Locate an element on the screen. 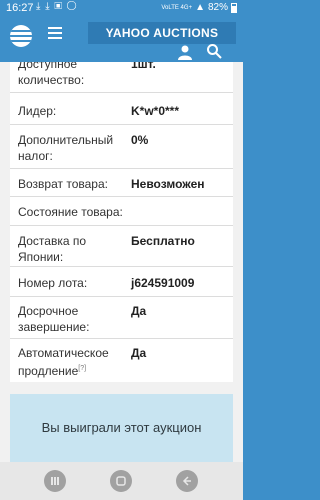 Image resolution: width=320 pixels, height=500 pixels. details-row: Номер лота: j624591009 is located at coordinates (121, 282).